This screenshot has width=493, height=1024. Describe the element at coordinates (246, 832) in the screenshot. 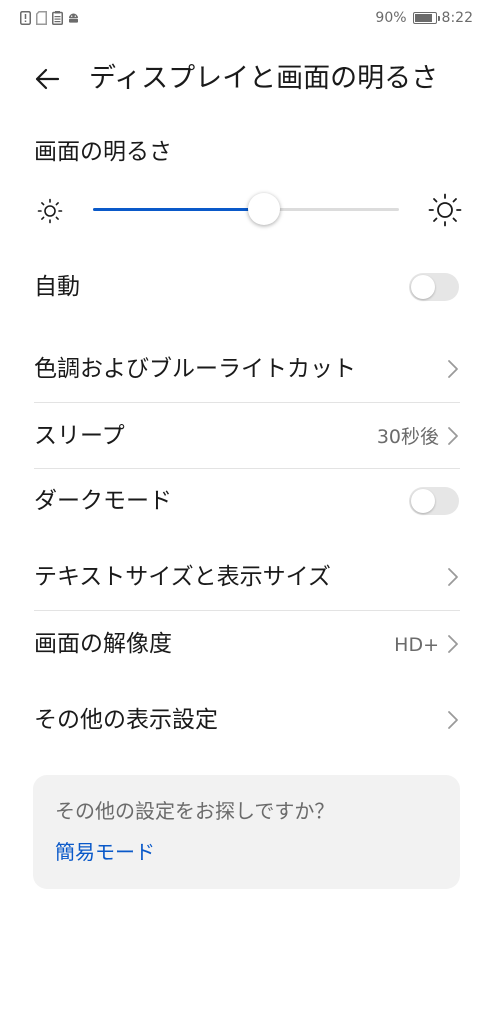

I see `suggestion-card: その他の設定をお探しですか？ 簡易モード` at that location.